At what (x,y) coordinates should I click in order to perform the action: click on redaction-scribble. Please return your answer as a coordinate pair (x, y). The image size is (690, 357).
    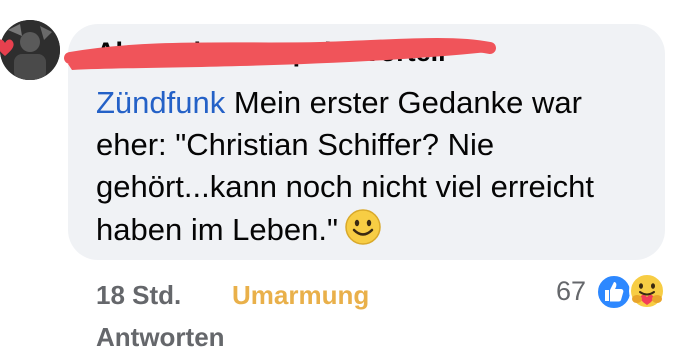
    Looking at the image, I should click on (280, 53).